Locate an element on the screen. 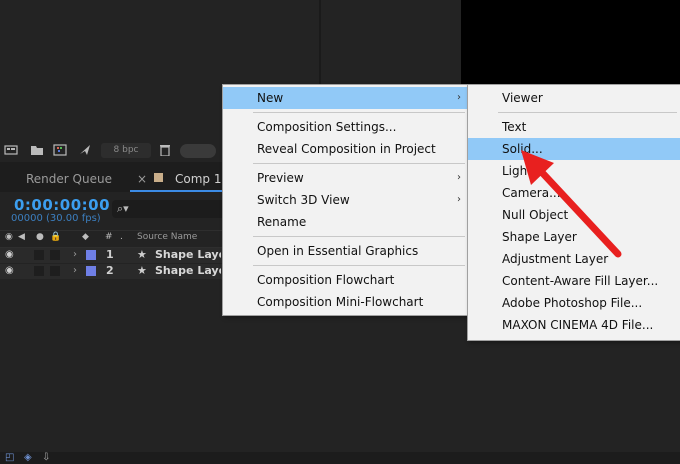  project-toolbar: 8 bpc is located at coordinates (111, 151).